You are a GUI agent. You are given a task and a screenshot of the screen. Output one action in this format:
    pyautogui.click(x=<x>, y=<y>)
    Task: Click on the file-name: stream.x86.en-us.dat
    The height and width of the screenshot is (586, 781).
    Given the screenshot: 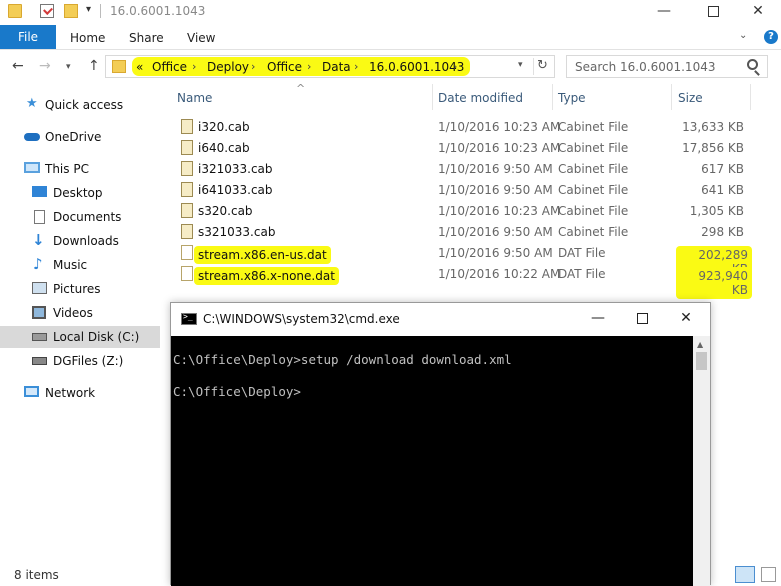 What is the action you would take?
    pyautogui.click(x=262, y=255)
    